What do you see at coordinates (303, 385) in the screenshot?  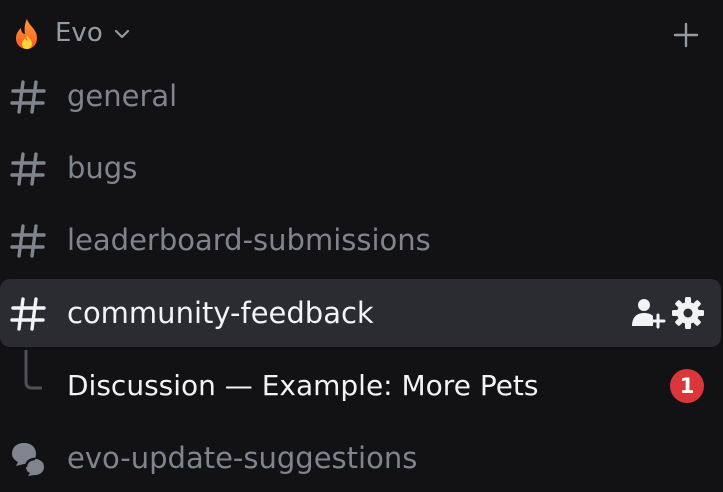 I see `thread-label: Discussion — Example: More Pets` at bounding box center [303, 385].